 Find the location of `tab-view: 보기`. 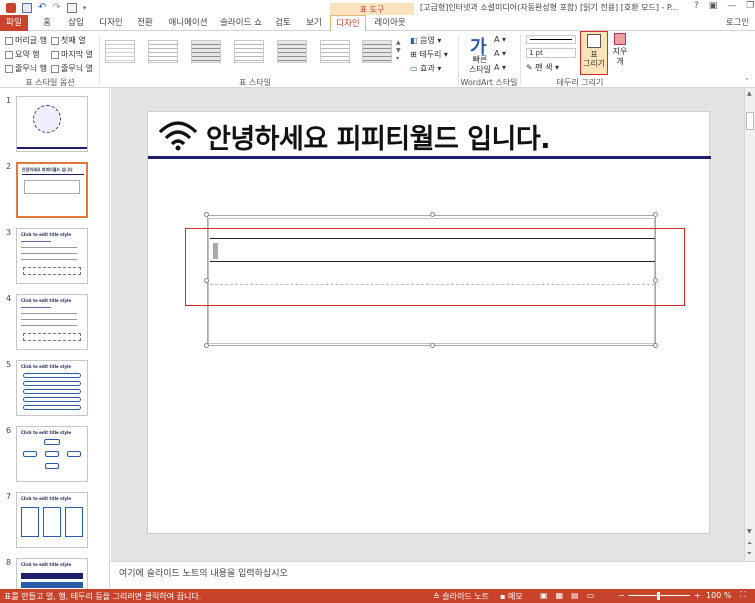

tab-view: 보기 is located at coordinates (314, 23).